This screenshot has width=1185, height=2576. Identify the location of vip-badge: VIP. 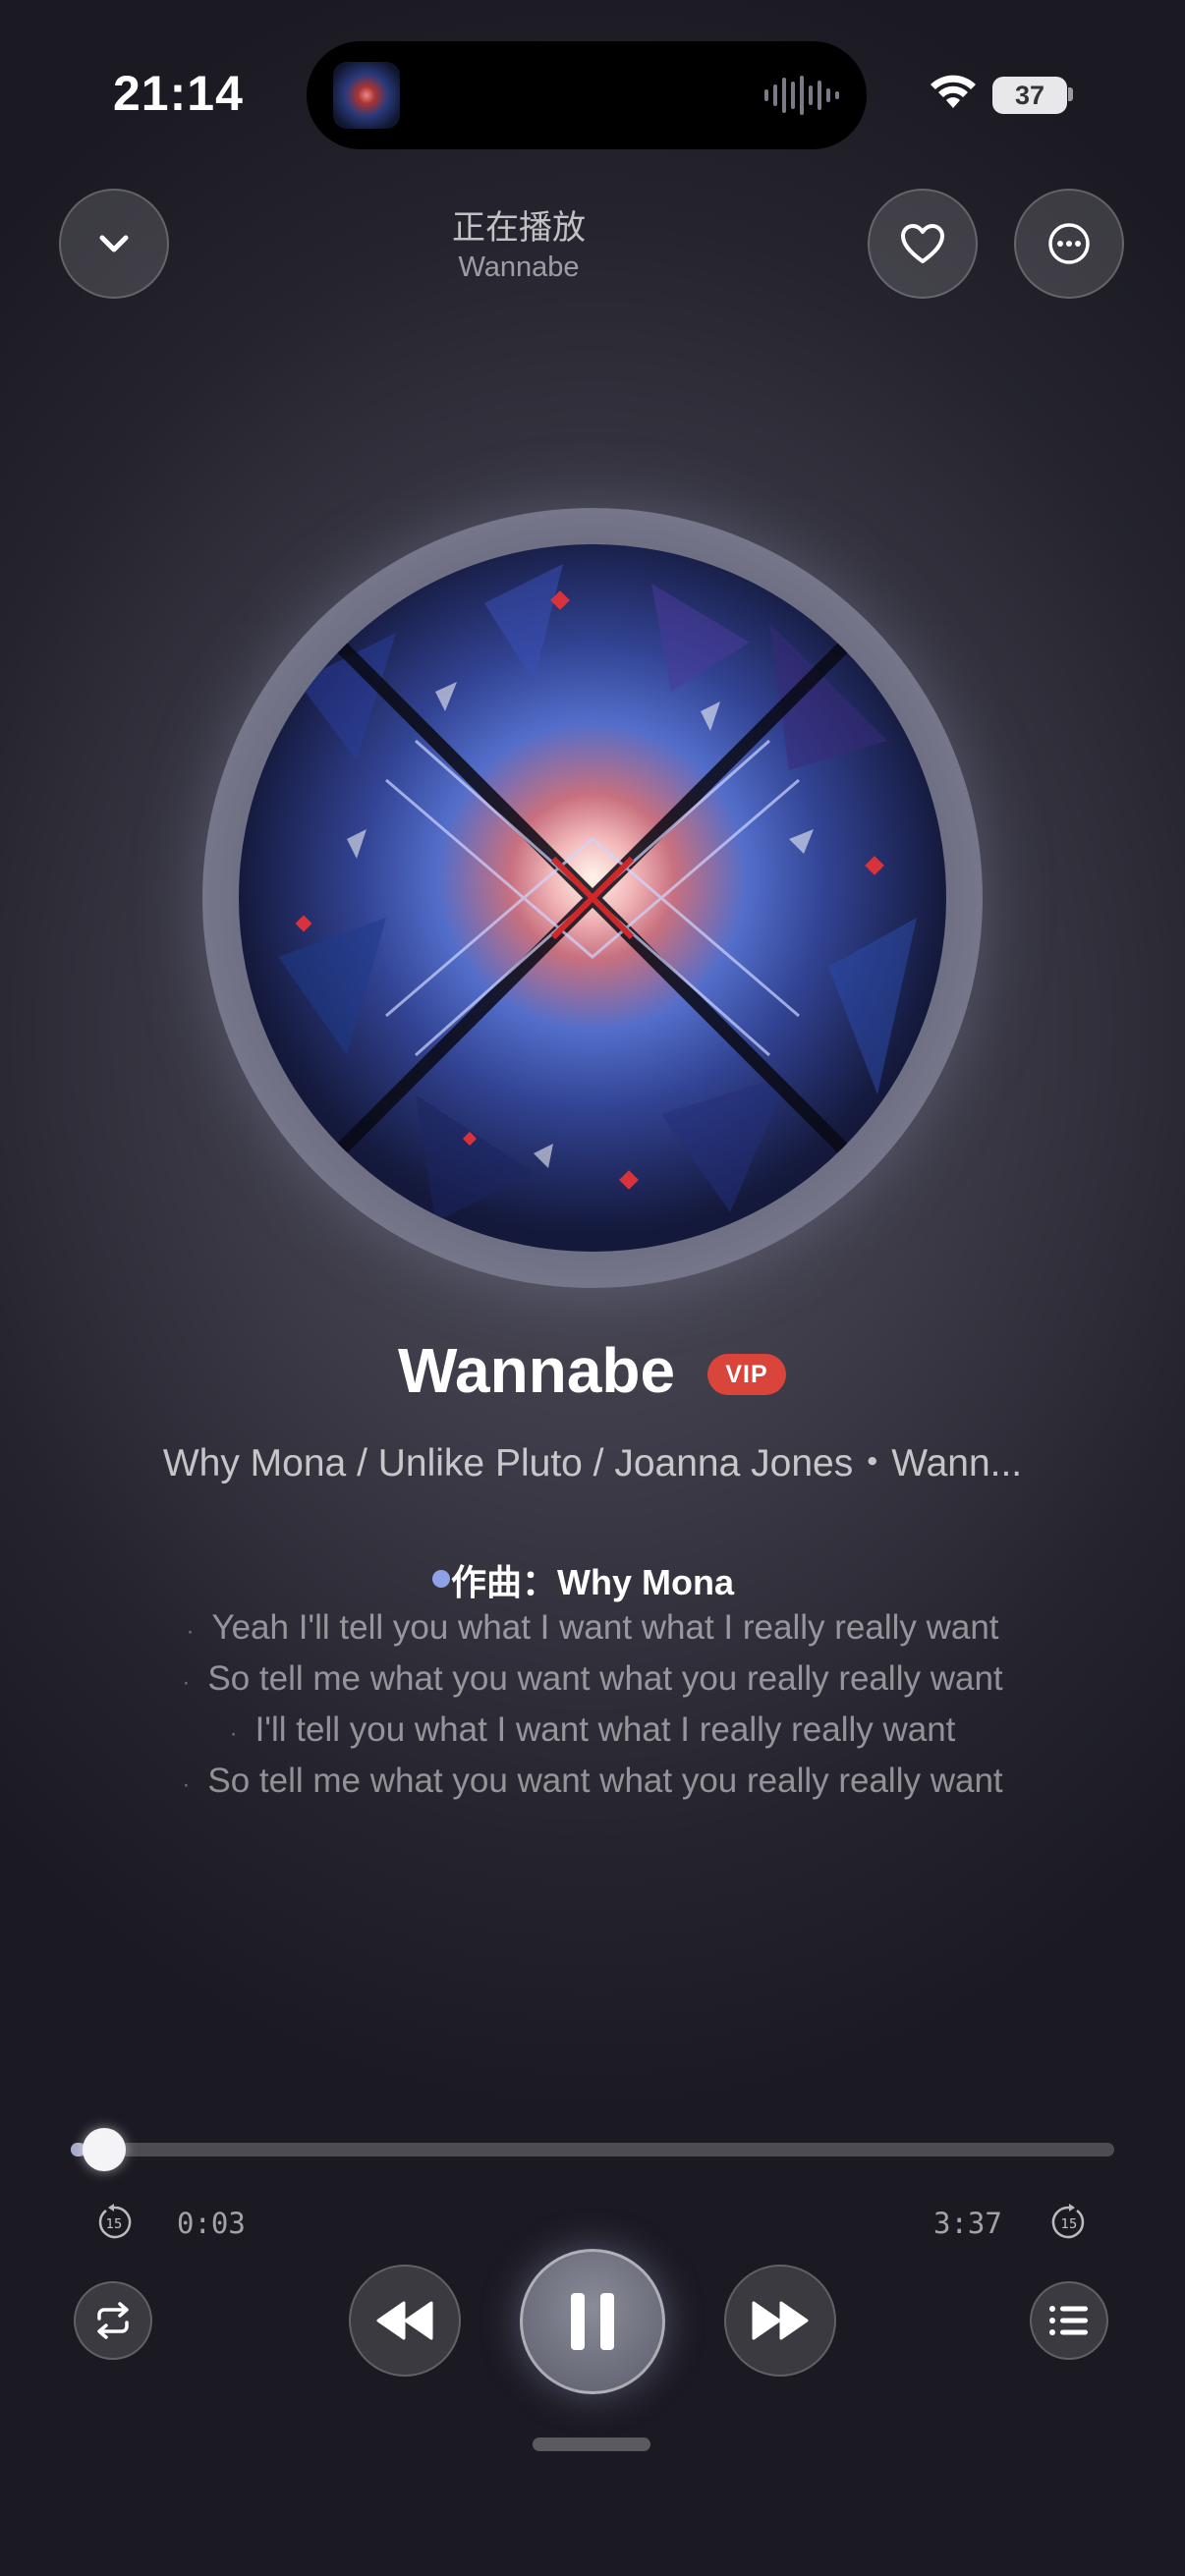
(747, 1374).